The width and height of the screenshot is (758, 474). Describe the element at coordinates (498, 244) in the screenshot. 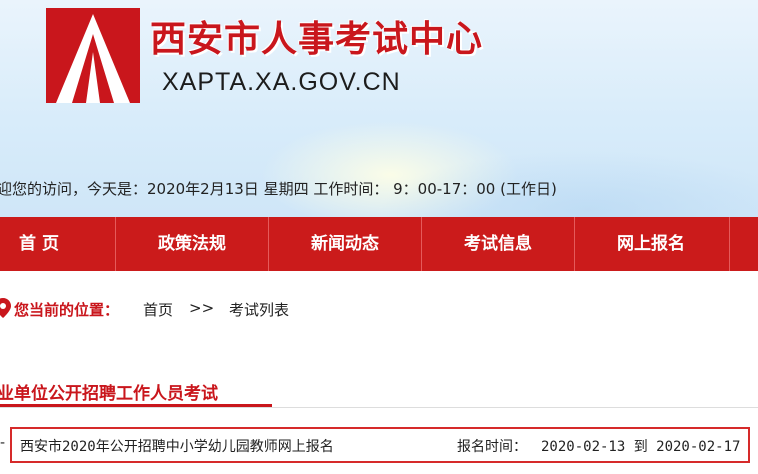

I see `nav-item-exam-info: 考试信息` at that location.